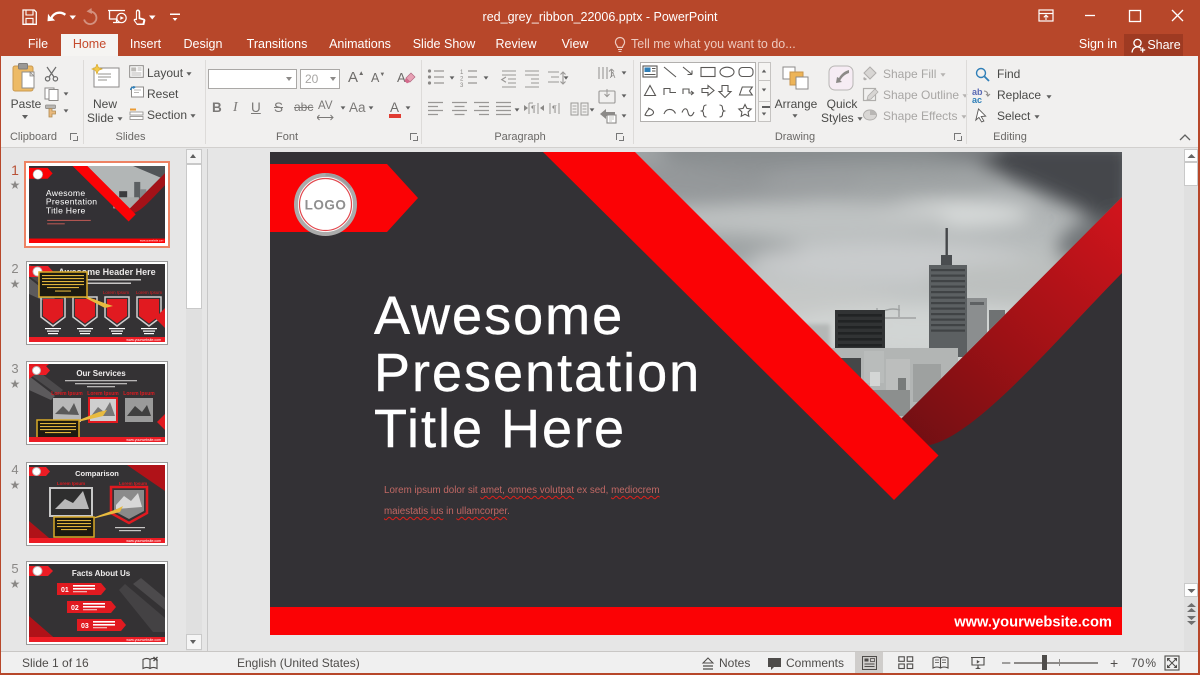 This screenshot has width=1200, height=675. What do you see at coordinates (65, 590) in the screenshot?
I see `svg-text: 01` at bounding box center [65, 590].